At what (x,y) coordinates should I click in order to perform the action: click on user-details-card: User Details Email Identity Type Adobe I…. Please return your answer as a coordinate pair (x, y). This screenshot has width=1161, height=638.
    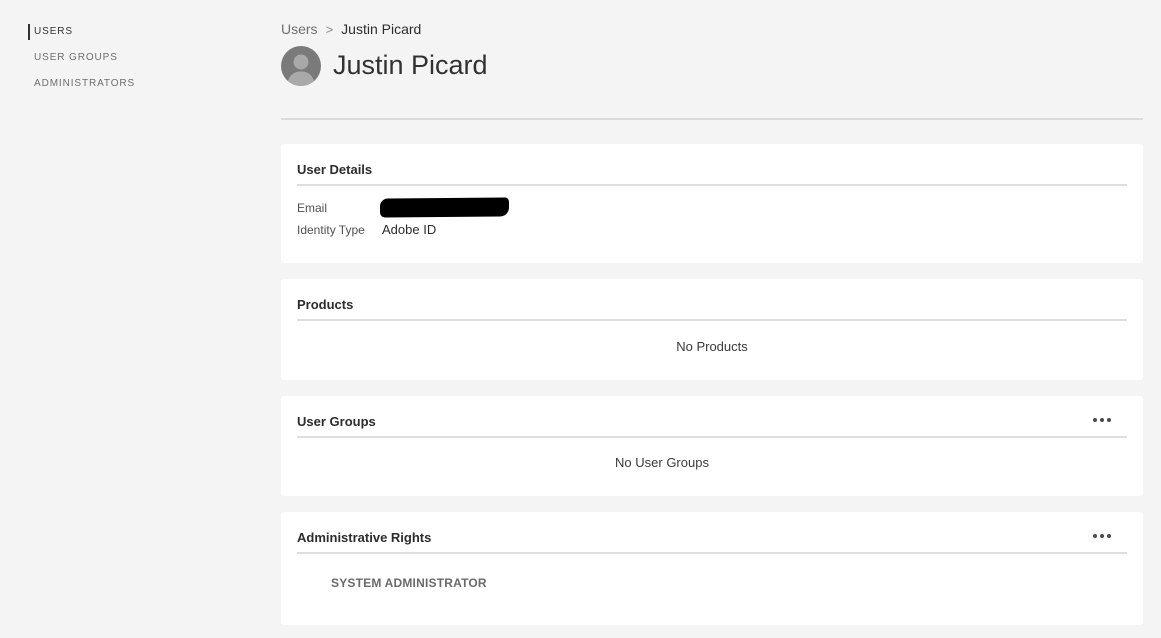
    Looking at the image, I should click on (712, 203).